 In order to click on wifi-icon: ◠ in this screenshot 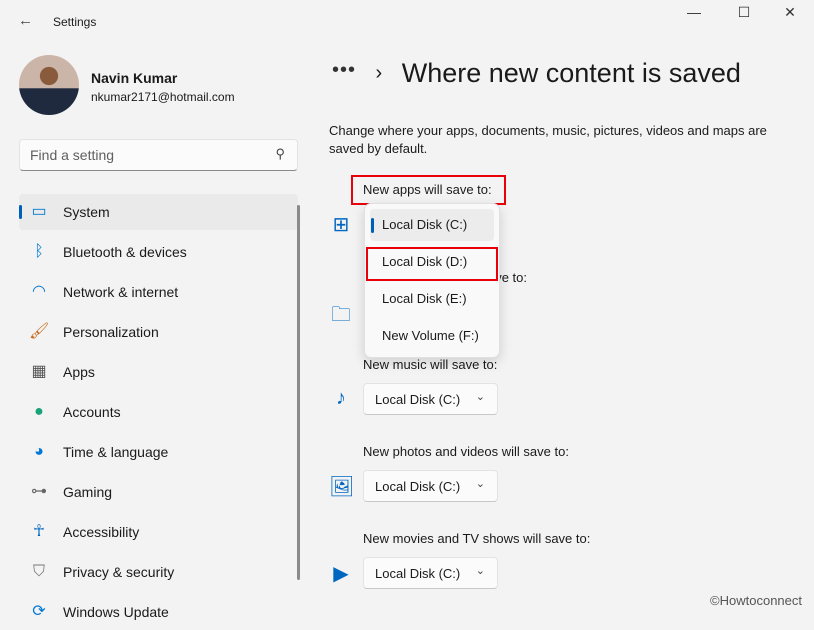, I will do `click(39, 291)`.